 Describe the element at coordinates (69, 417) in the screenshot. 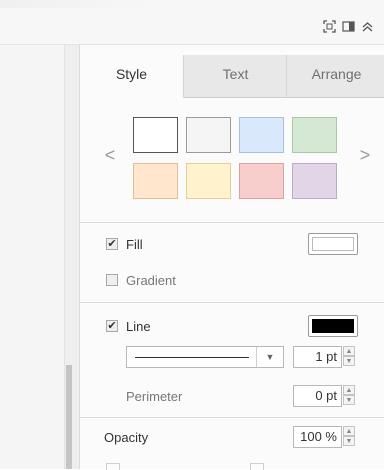

I see `scrollbar-thumb` at that location.